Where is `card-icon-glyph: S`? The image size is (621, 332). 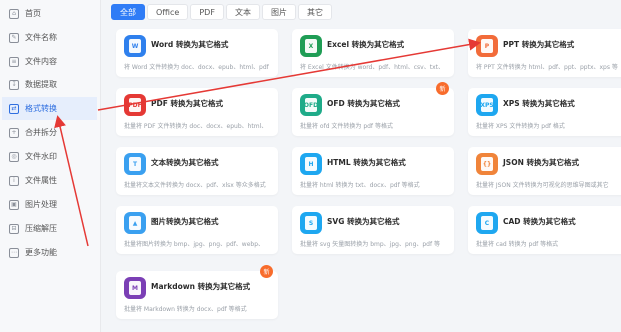 card-icon-glyph: S is located at coordinates (311, 223).